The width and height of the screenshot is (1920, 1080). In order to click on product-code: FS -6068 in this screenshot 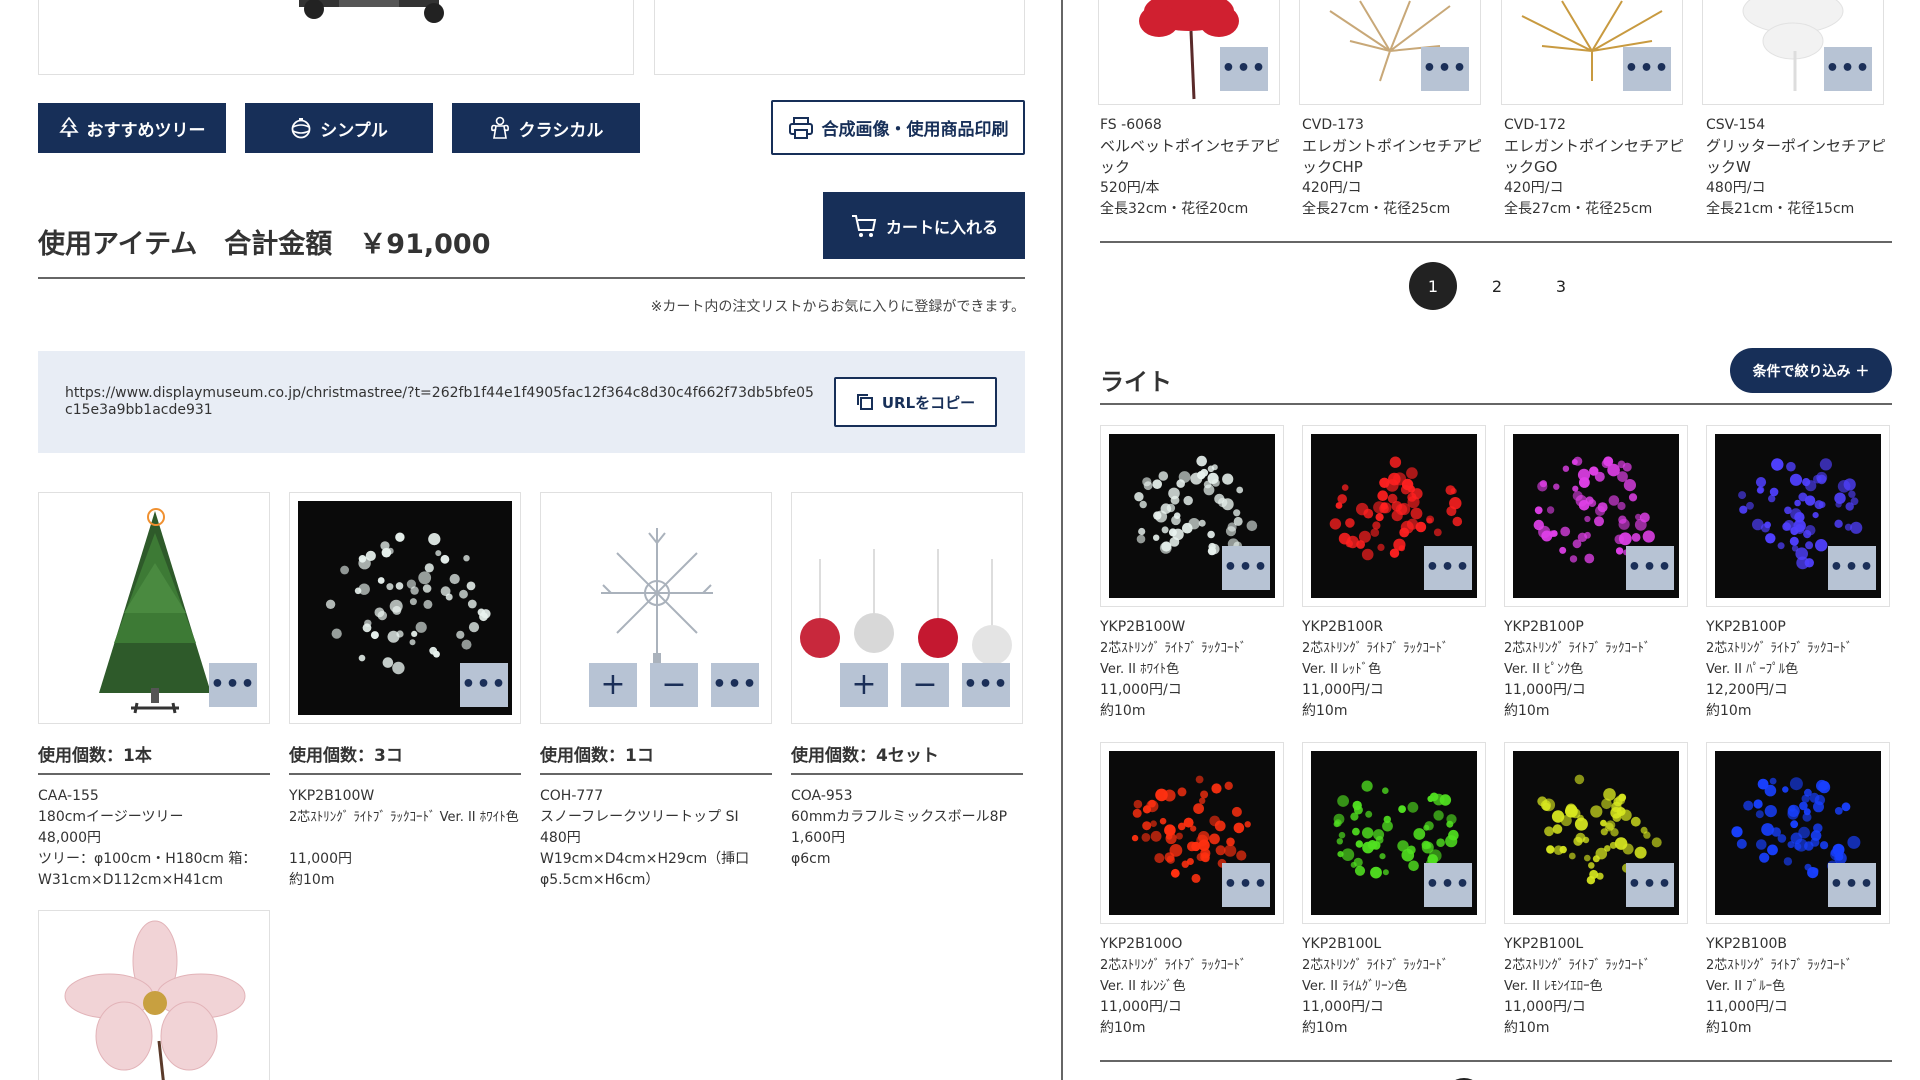, I will do `click(1131, 125)`.